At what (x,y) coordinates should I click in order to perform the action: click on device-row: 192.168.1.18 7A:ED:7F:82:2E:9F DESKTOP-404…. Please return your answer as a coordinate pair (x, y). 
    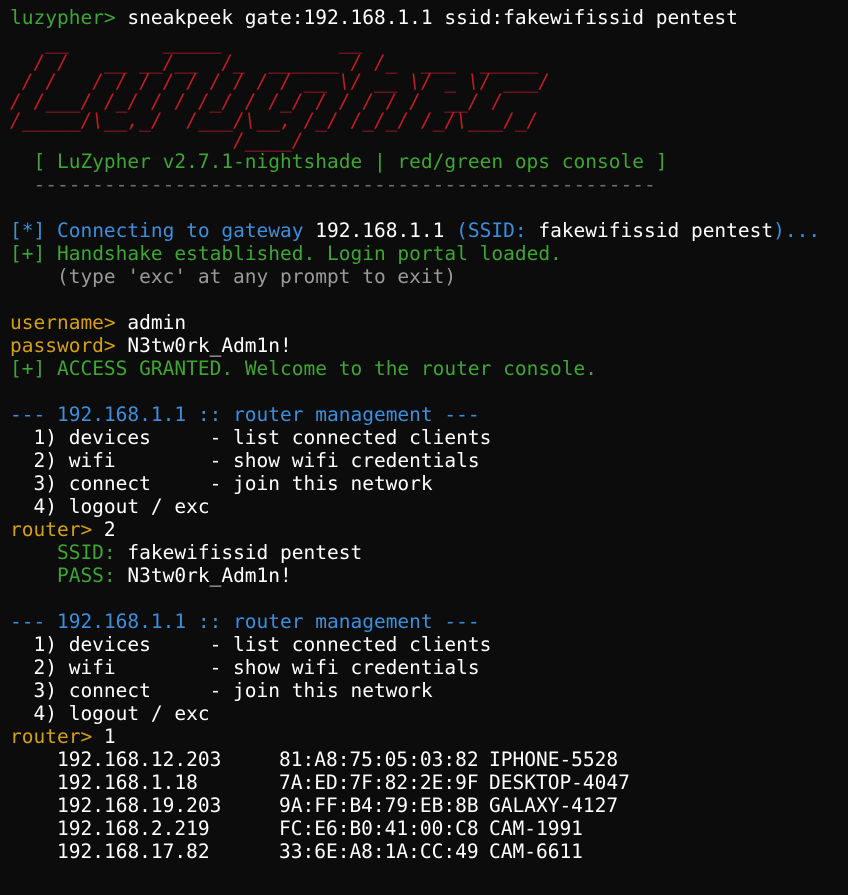
    Looking at the image, I should click on (429, 782).